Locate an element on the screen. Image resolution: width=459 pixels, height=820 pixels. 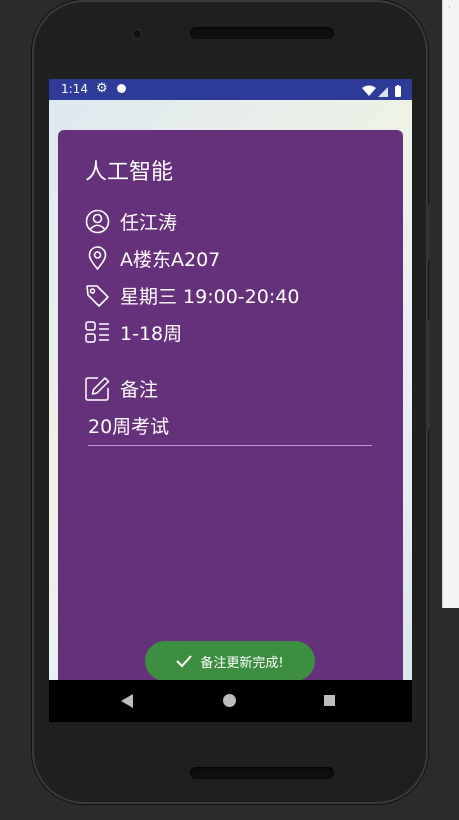
person-icon is located at coordinates (97, 221).